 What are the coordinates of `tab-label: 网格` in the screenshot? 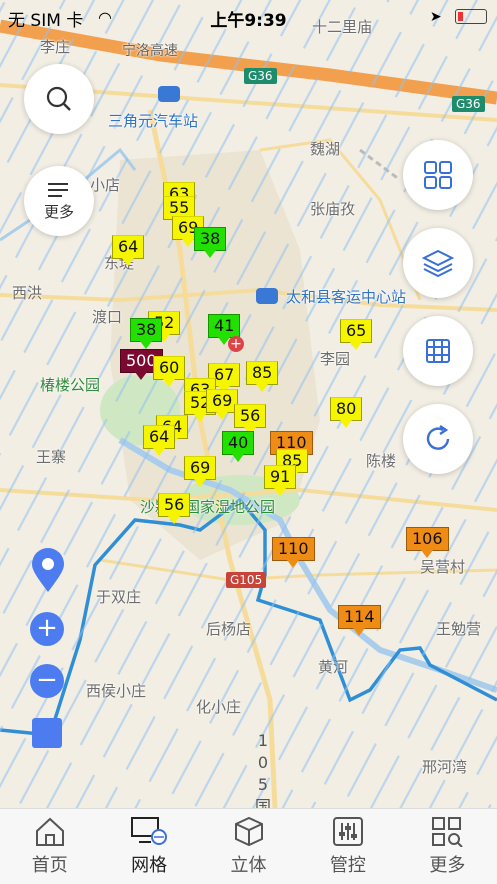 It's located at (149, 865).